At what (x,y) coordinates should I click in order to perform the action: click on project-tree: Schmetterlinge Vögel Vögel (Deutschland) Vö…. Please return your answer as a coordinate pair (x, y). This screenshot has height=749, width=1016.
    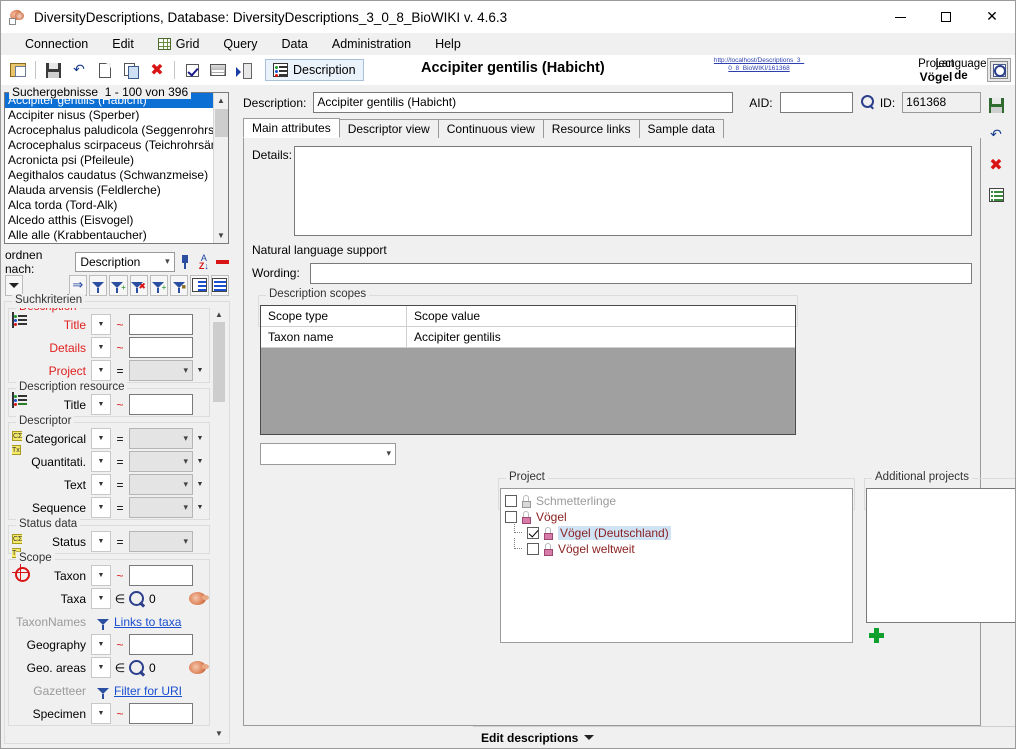
    Looking at the image, I should click on (676, 565).